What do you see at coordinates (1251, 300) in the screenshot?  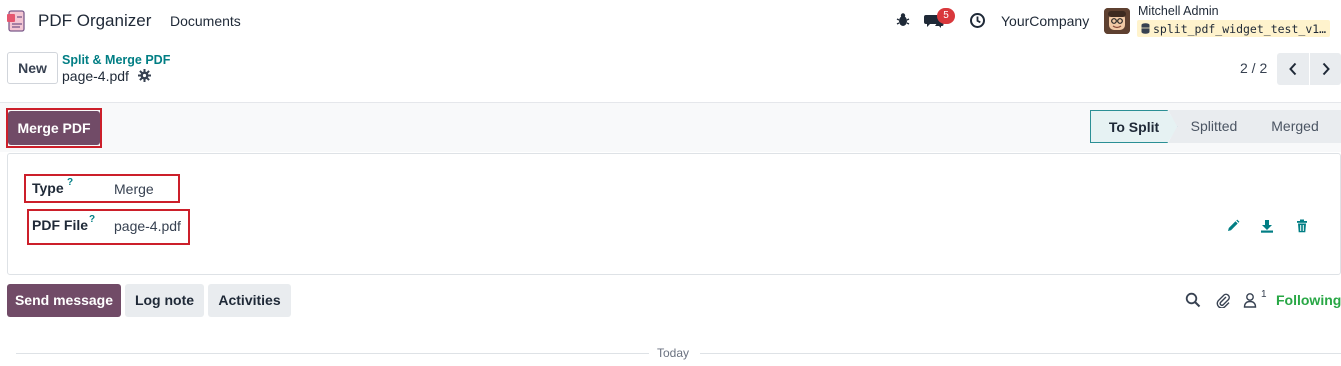 I see `followers-user-icon` at bounding box center [1251, 300].